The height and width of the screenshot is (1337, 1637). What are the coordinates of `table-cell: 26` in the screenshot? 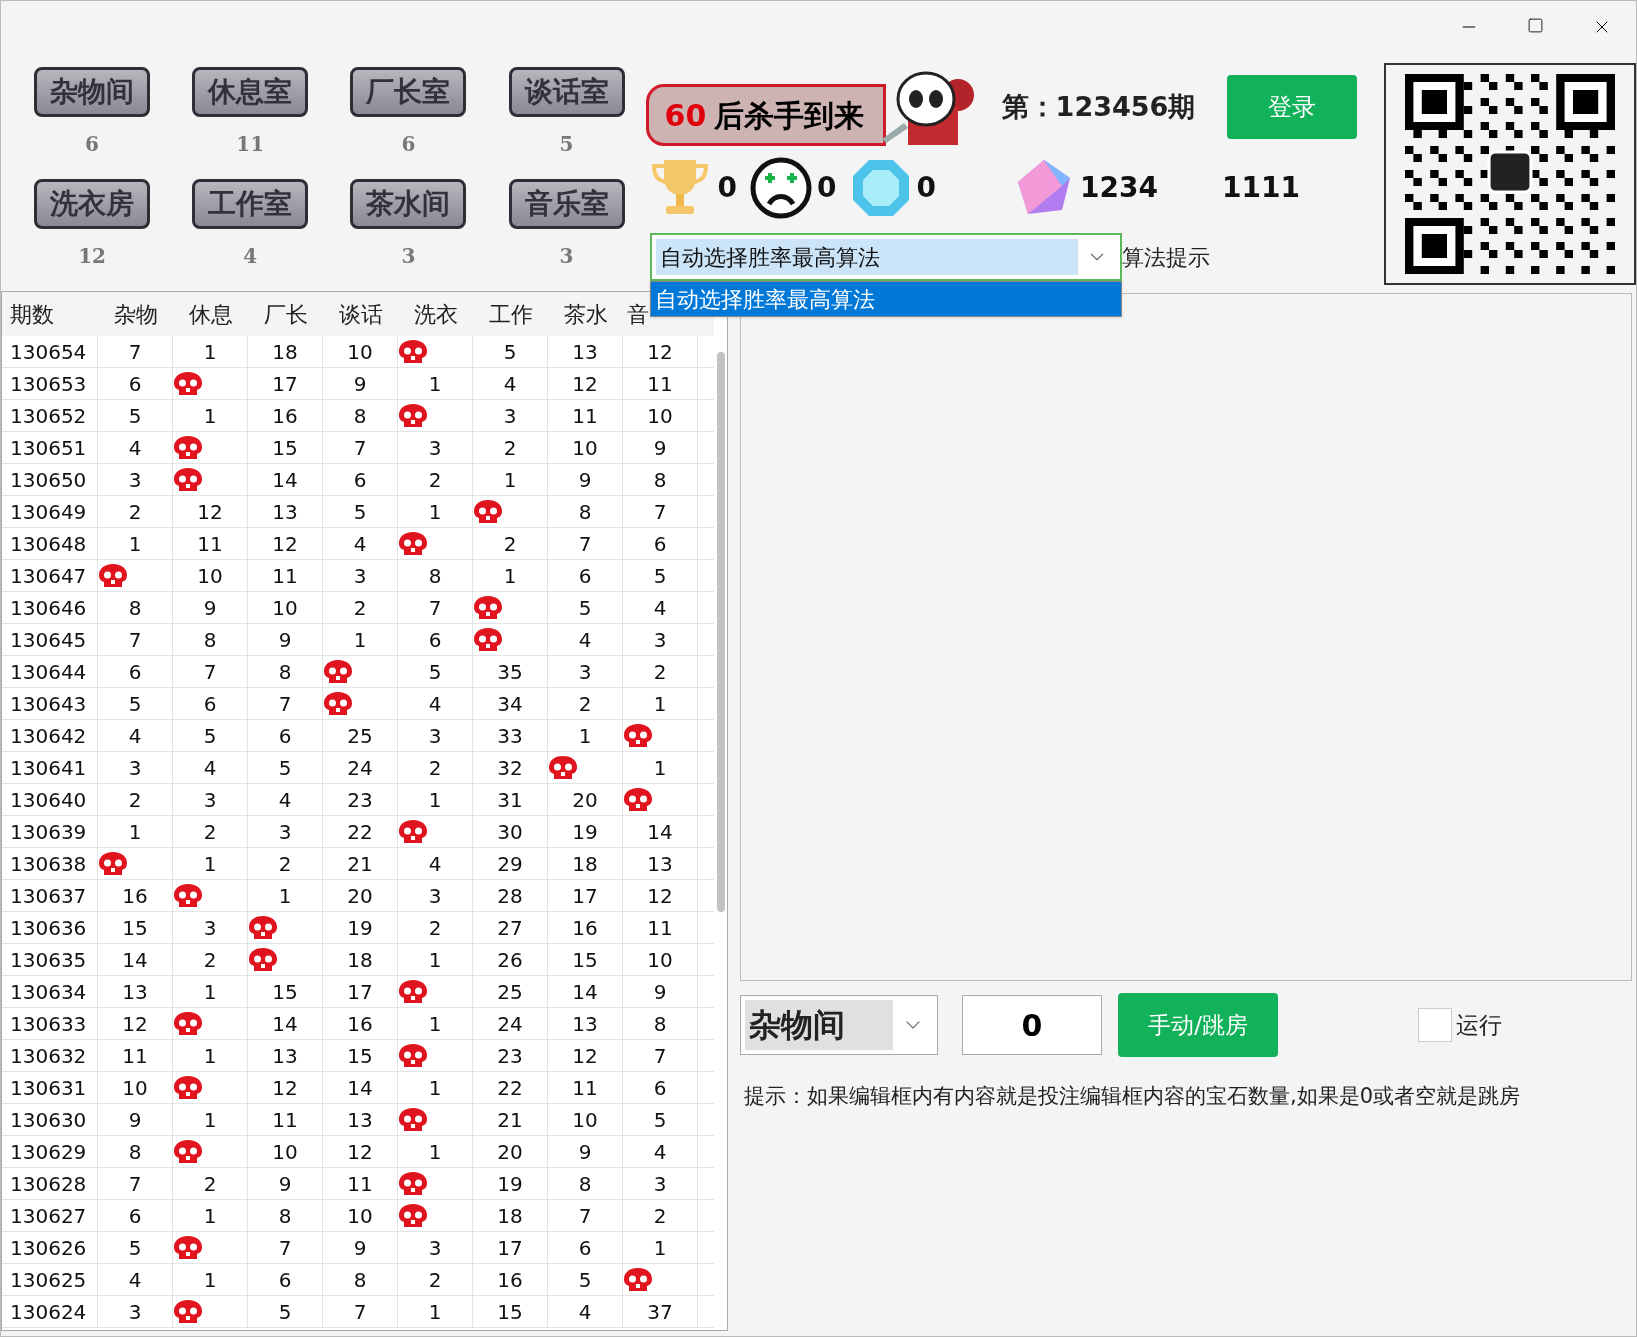 It's located at (510, 959).